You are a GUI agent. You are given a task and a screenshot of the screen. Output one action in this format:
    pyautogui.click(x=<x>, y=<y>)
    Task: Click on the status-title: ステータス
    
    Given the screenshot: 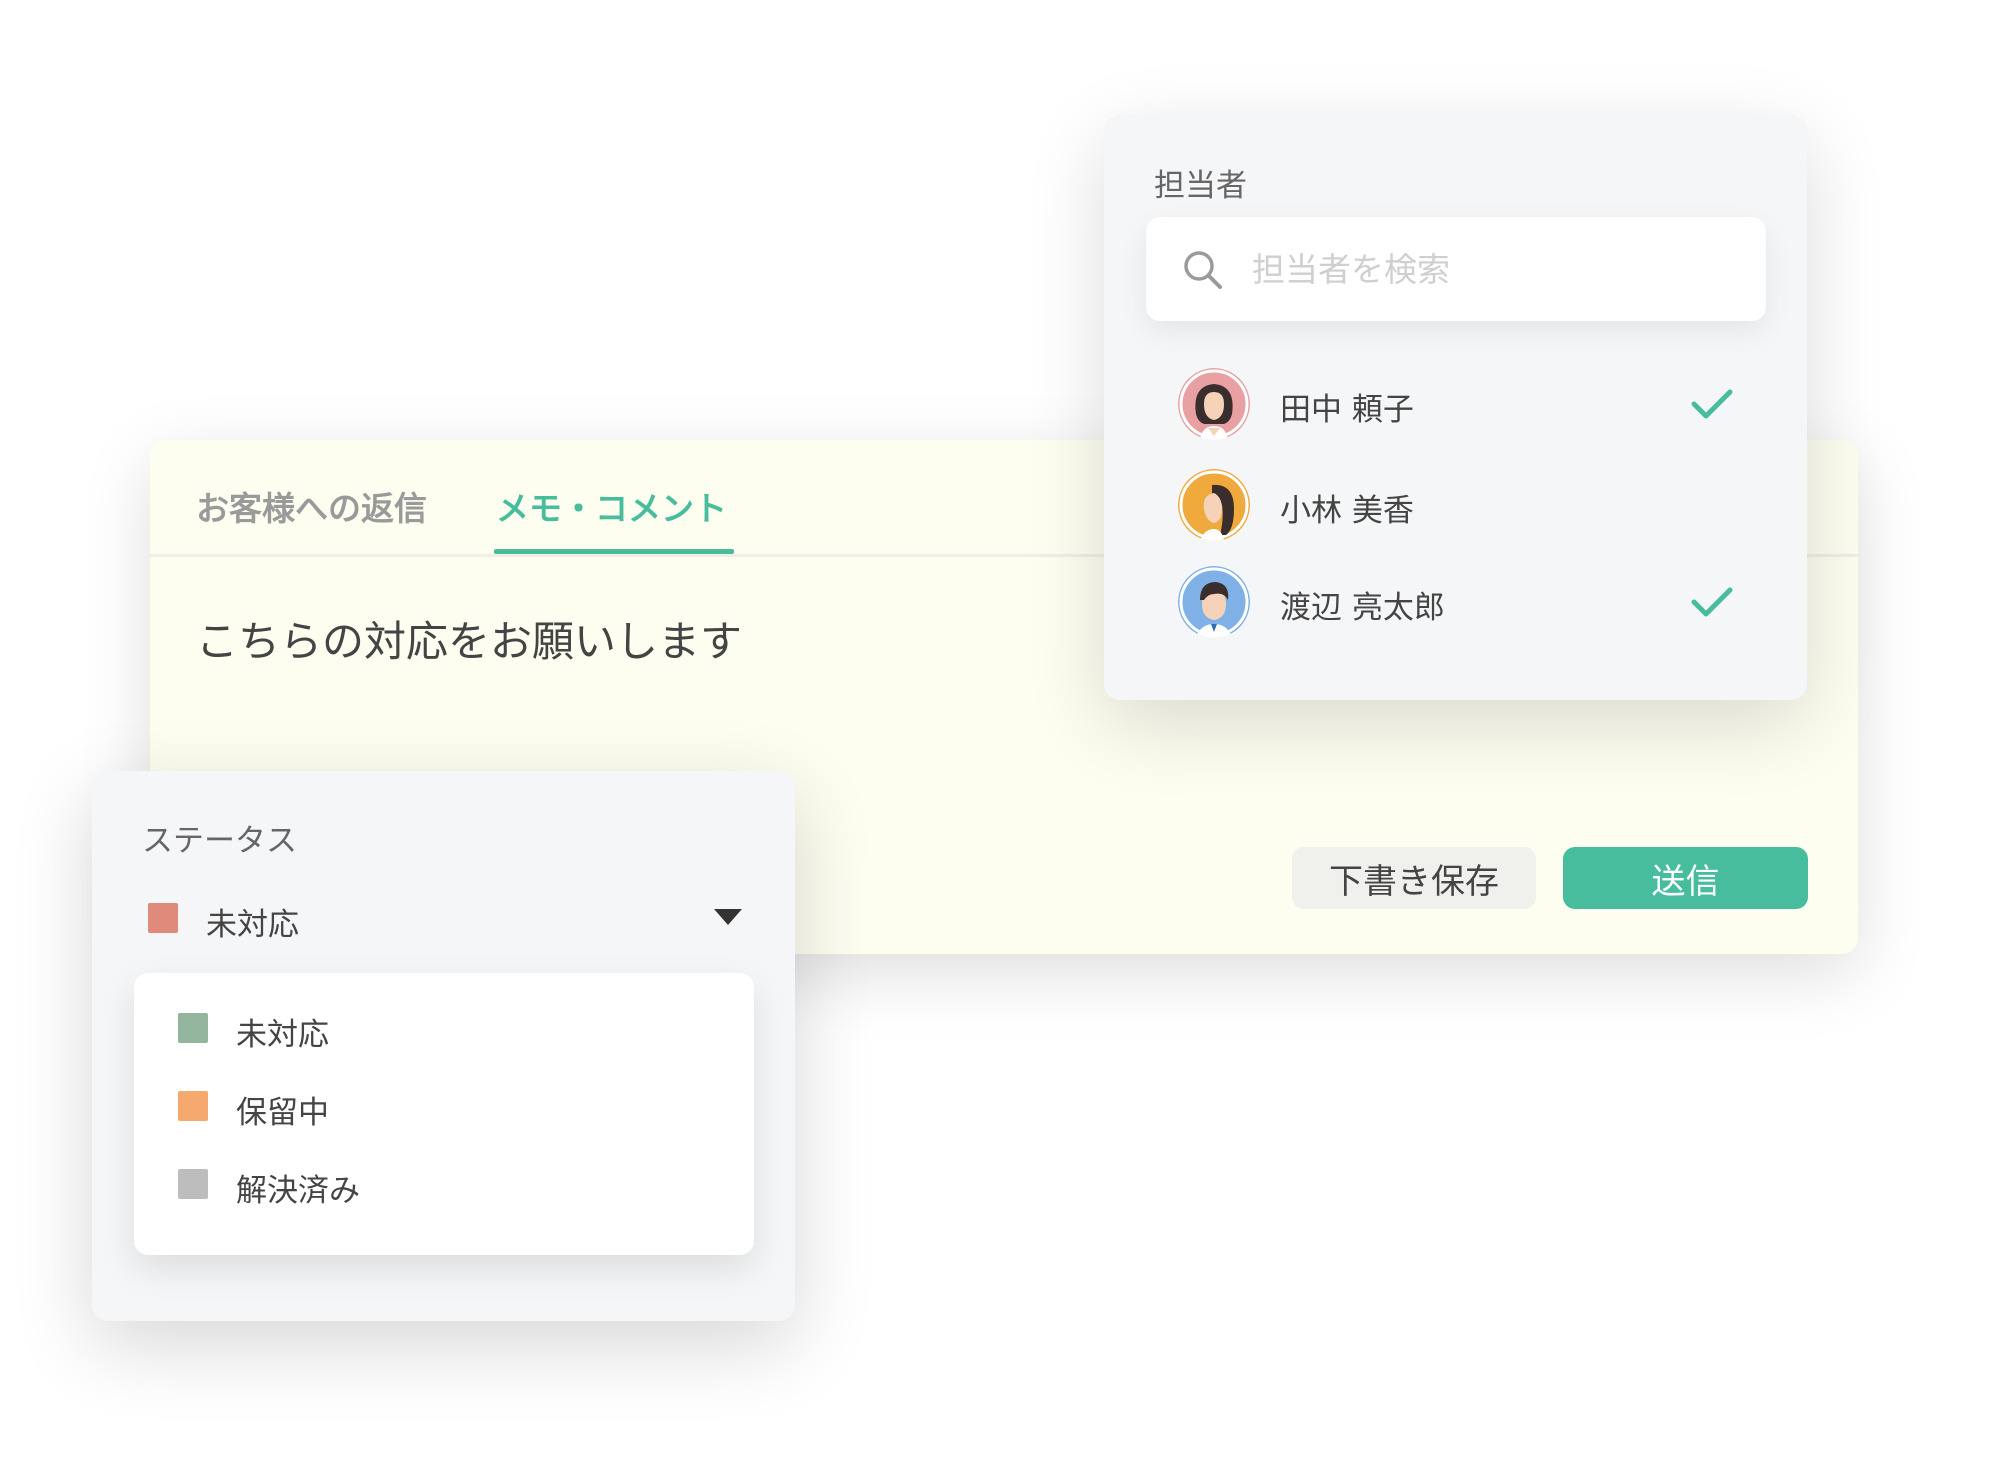 What is the action you would take?
    pyautogui.click(x=219, y=841)
    